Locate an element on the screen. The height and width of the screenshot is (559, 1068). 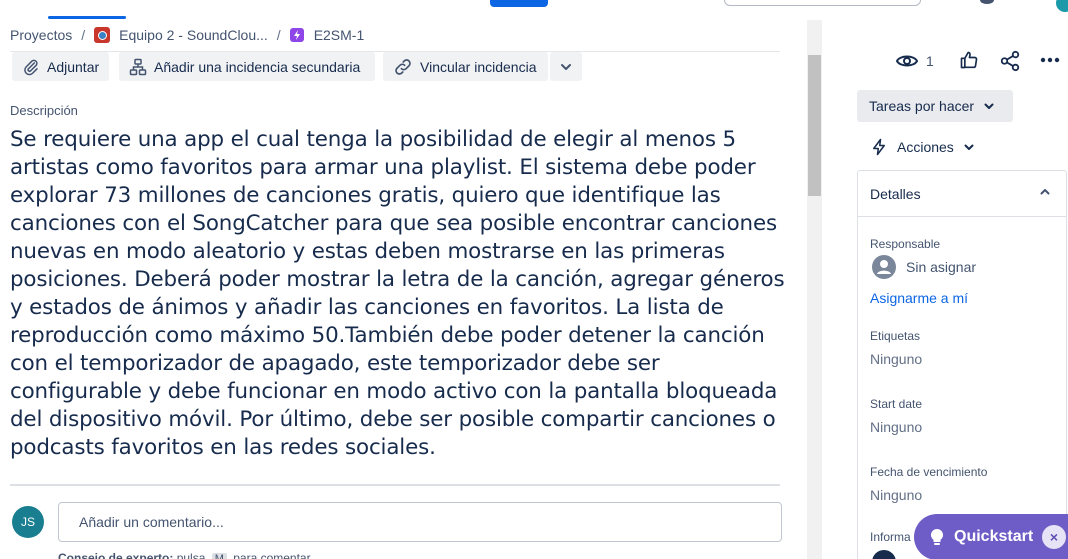
share-button is located at coordinates (1010, 61).